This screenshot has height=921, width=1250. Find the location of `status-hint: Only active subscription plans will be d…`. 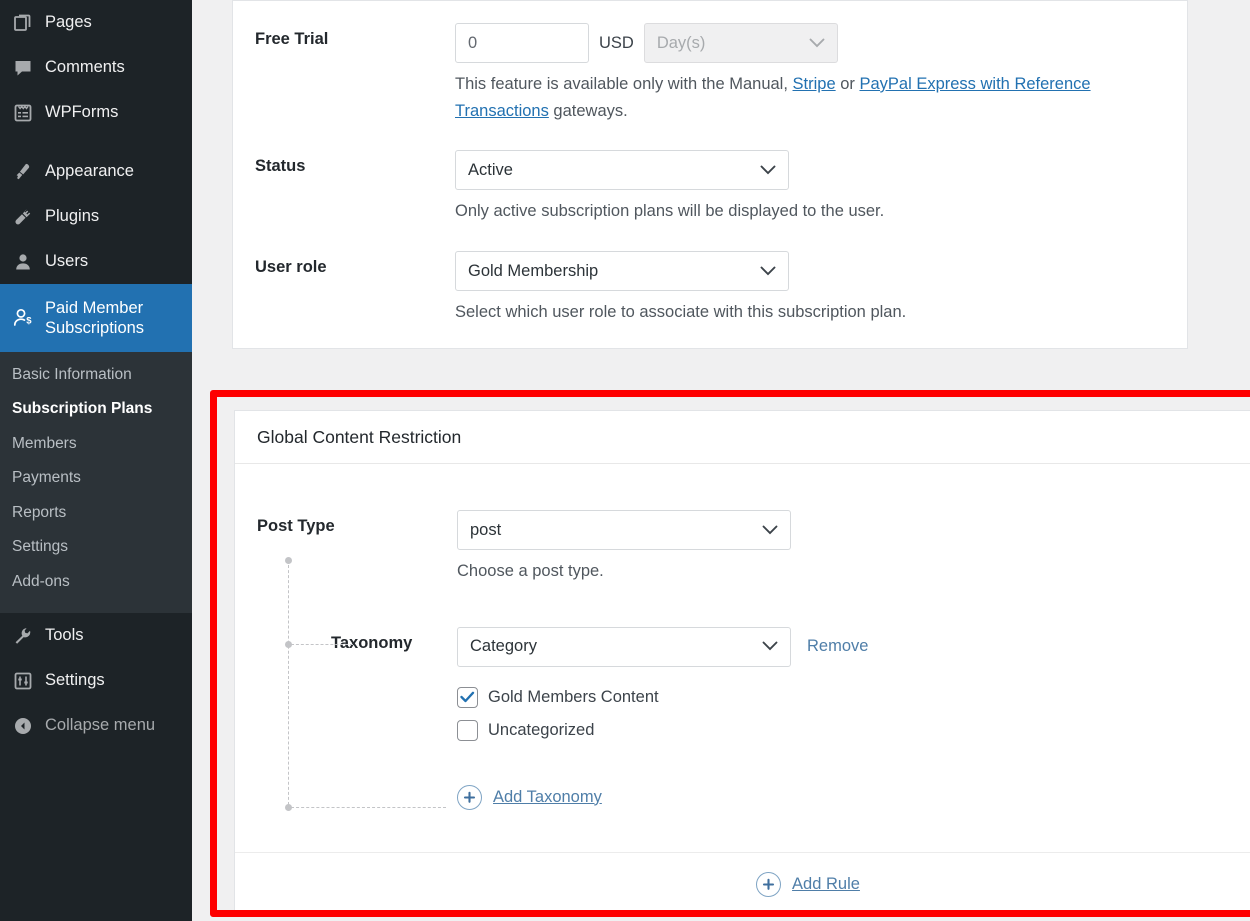

status-hint: Only active subscription plans will be d… is located at coordinates (670, 211).